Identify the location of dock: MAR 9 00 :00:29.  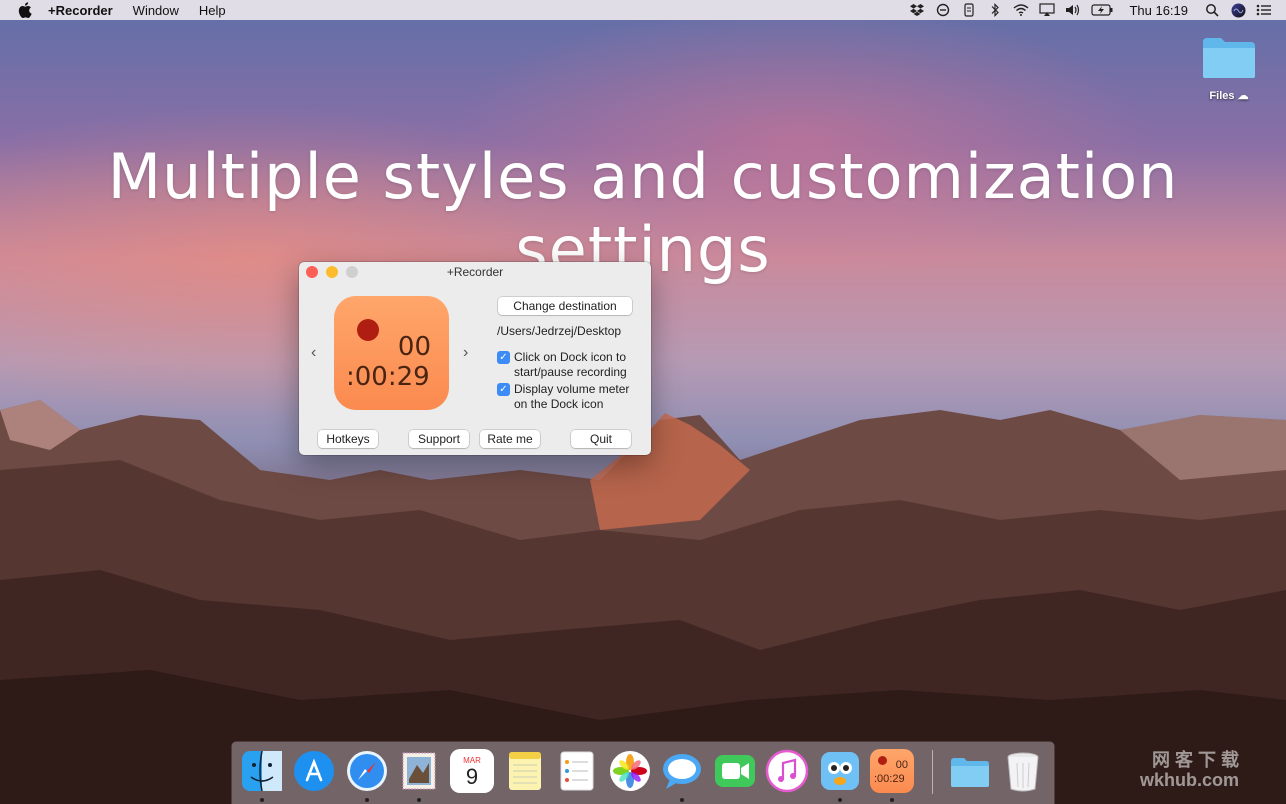
(643, 773).